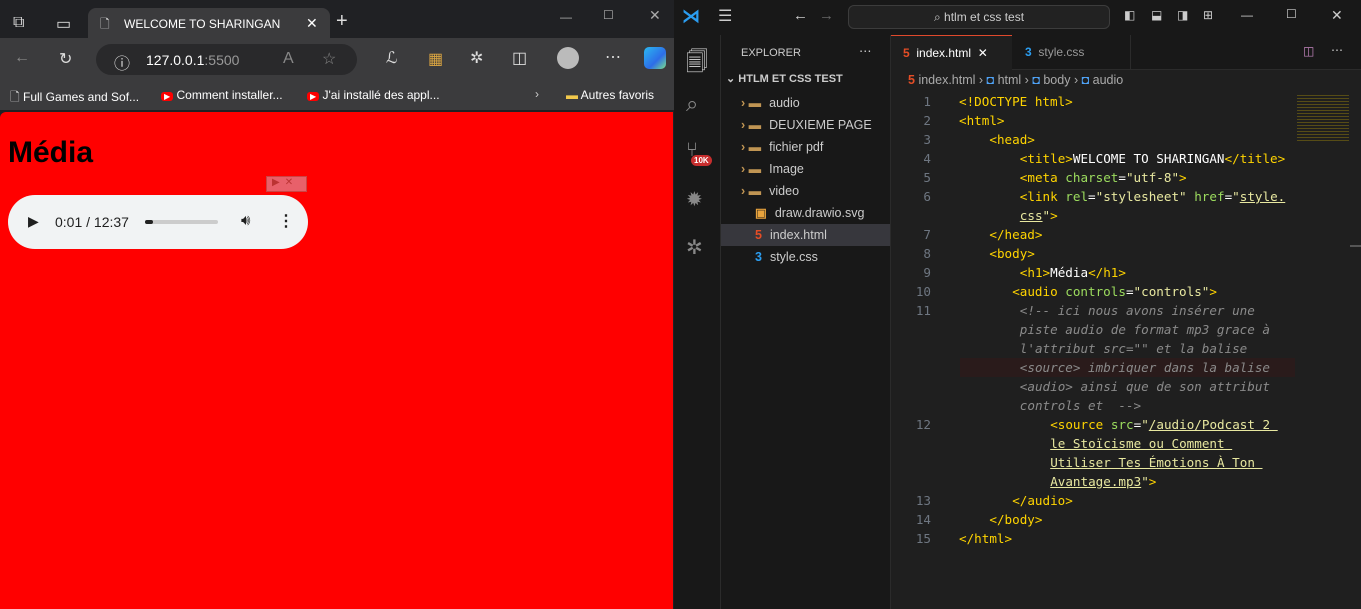 This screenshot has height=609, width=1361. I want to click on command-search: ⌕ htlm et css test, so click(979, 17).